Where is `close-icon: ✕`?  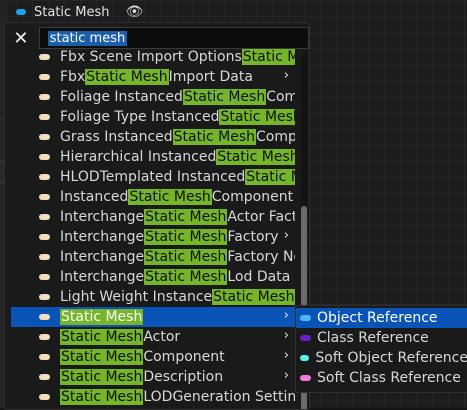 close-icon: ✕ is located at coordinates (21, 38).